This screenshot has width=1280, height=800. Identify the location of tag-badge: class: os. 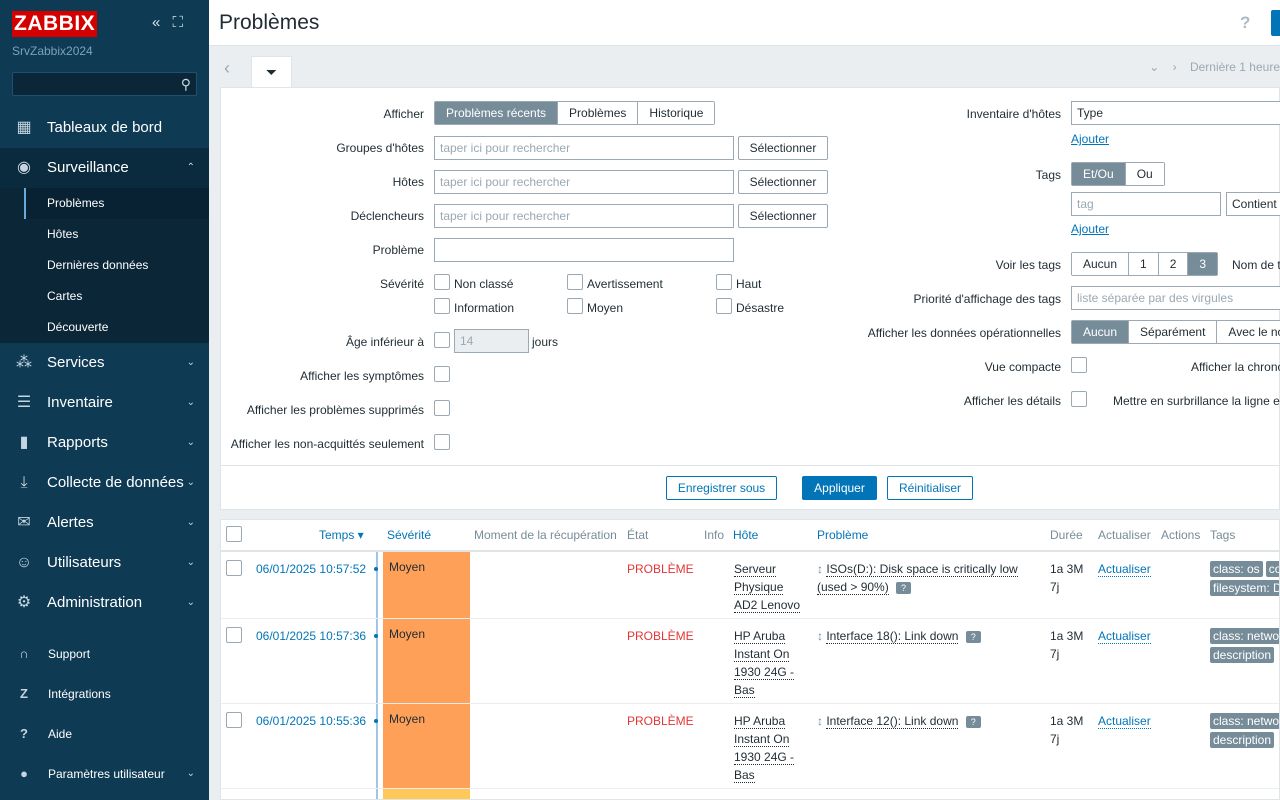
(1236, 569).